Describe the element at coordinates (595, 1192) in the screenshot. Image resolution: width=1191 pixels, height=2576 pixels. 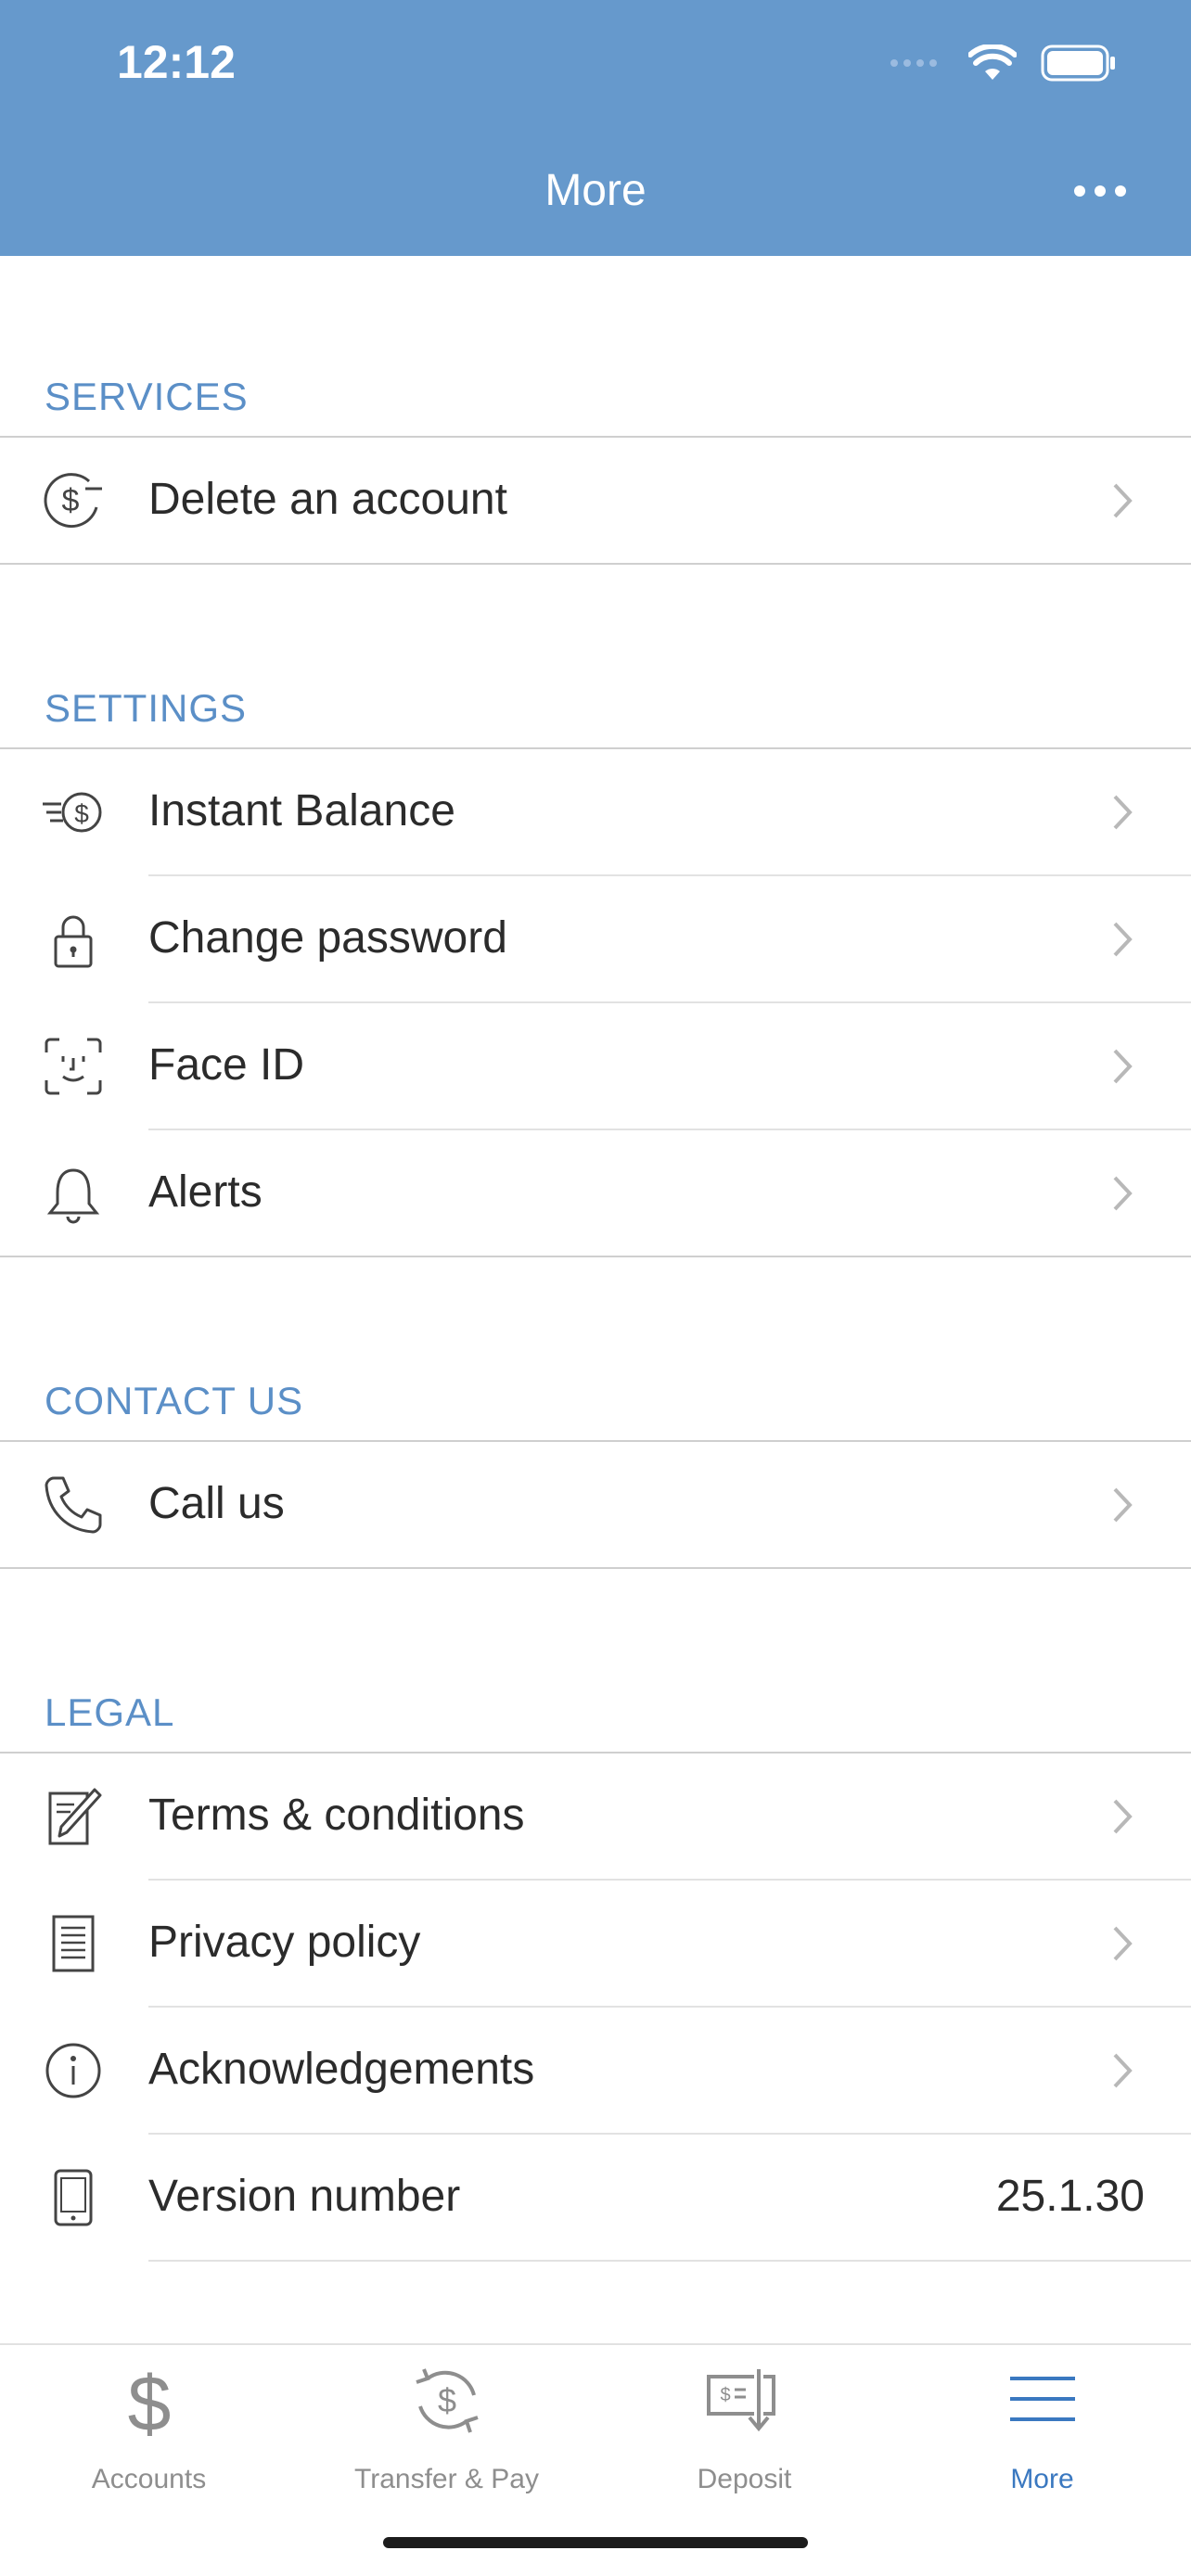
I see `row-alerts: Alerts` at that location.